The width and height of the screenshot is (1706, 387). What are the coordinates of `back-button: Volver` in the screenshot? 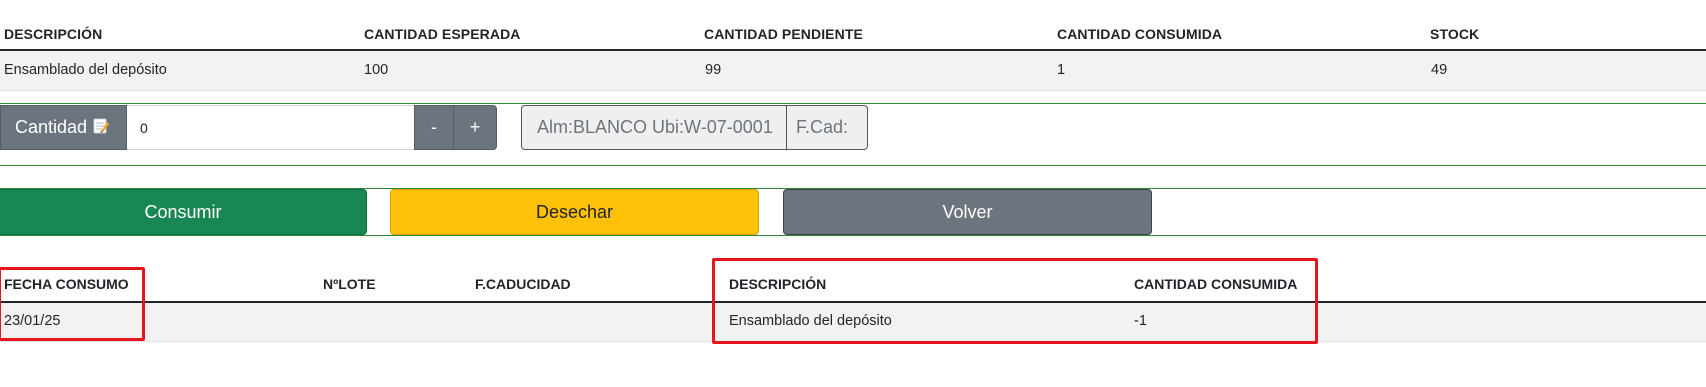 It's located at (967, 212).